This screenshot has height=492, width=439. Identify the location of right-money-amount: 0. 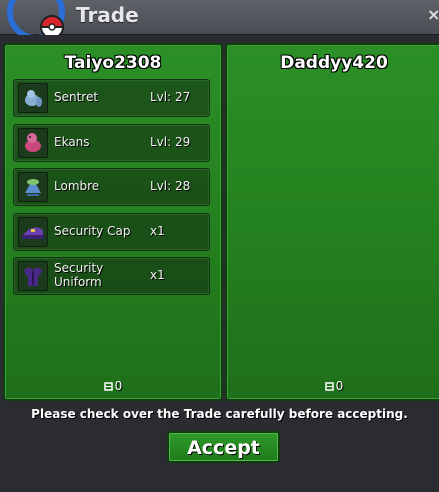
(339, 386).